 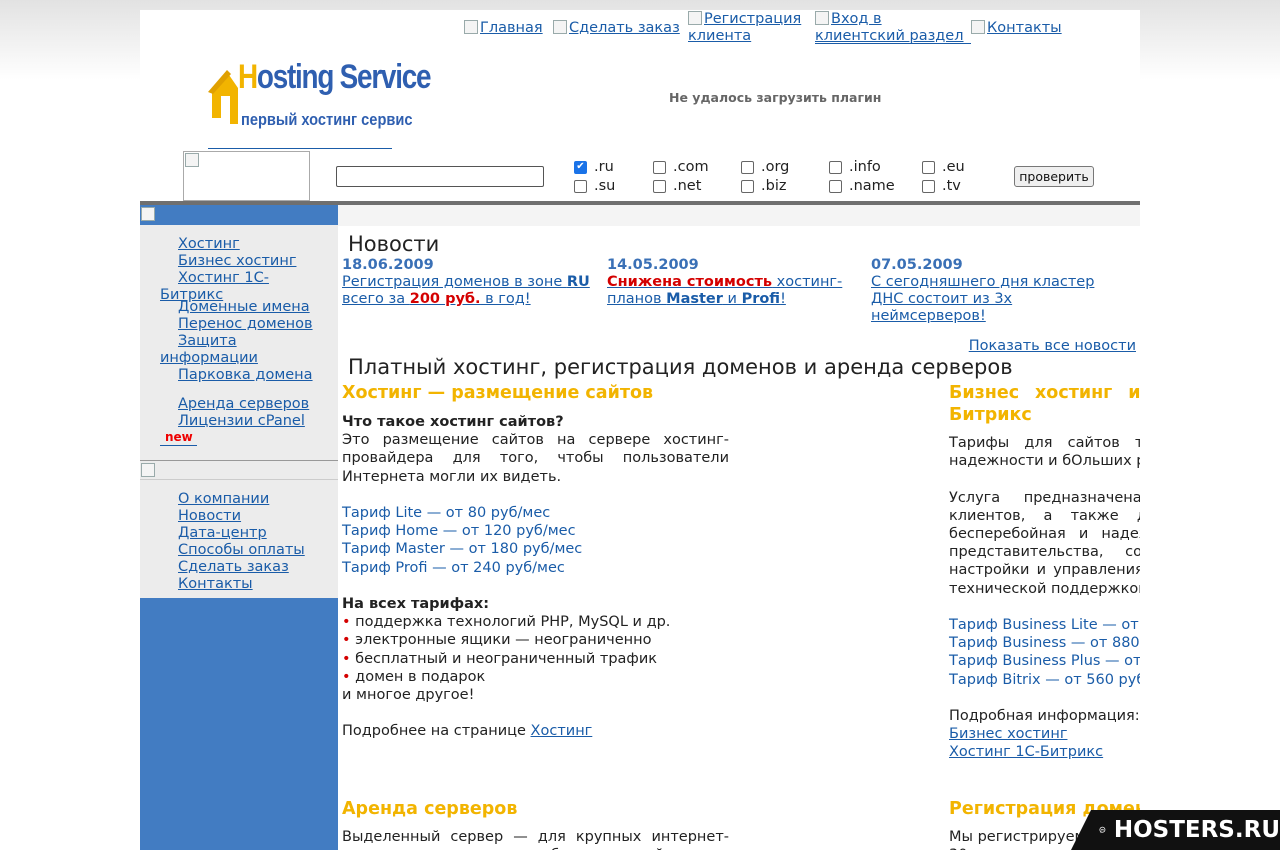 What do you see at coordinates (1052, 346) in the screenshot?
I see `all-news-link: Показать все новости` at bounding box center [1052, 346].